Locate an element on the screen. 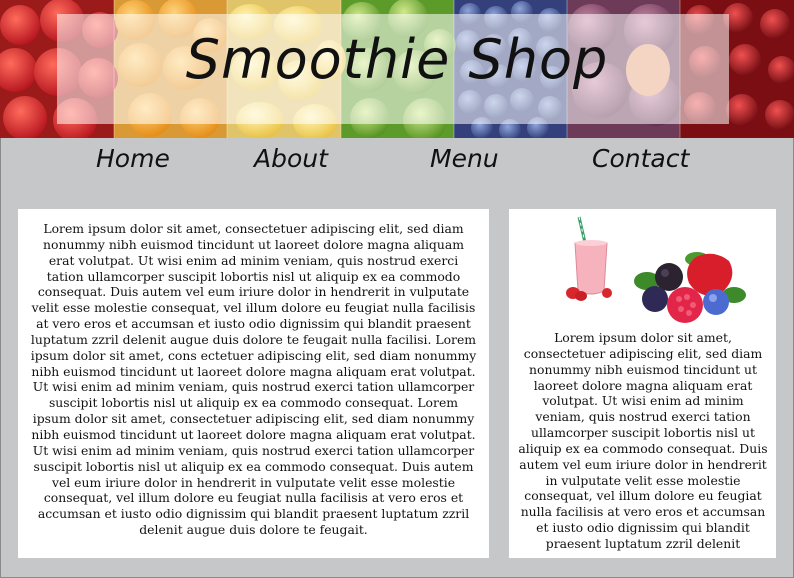  berries-icon is located at coordinates (690, 287).